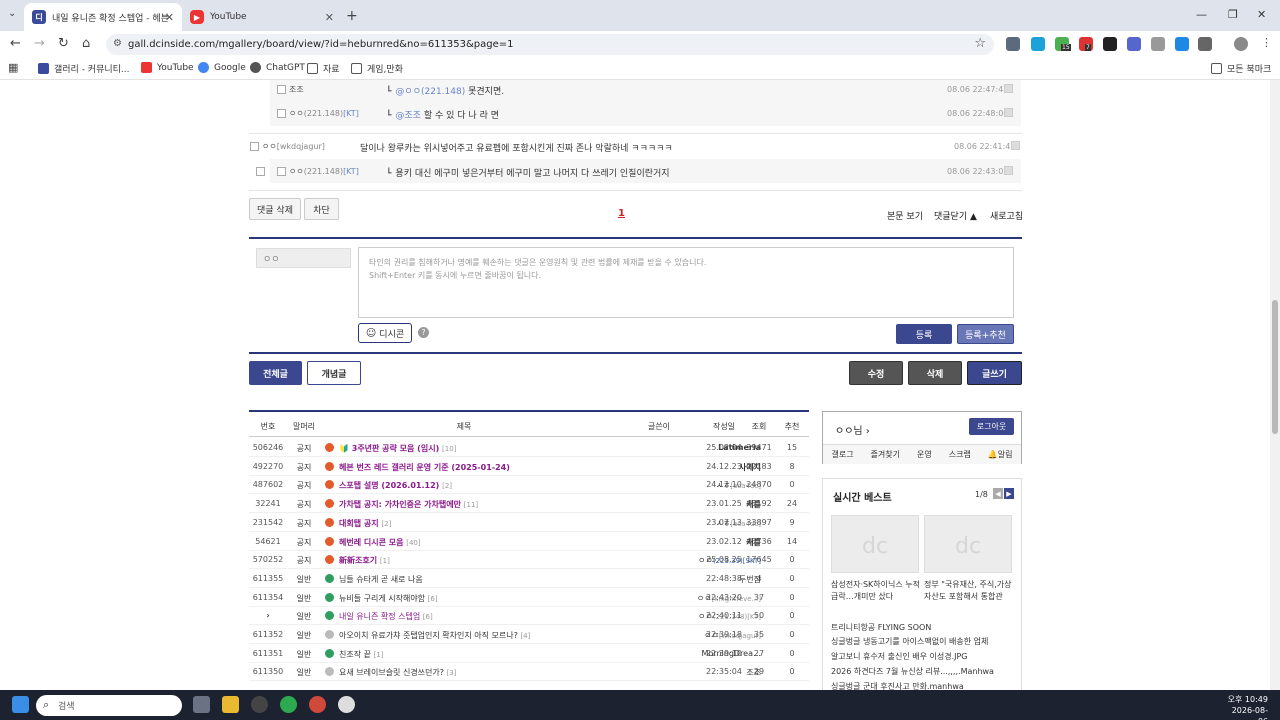 Image resolution: width=1280 pixels, height=720 pixels. I want to click on post-title: 新新조호기 [1], so click(475, 560).